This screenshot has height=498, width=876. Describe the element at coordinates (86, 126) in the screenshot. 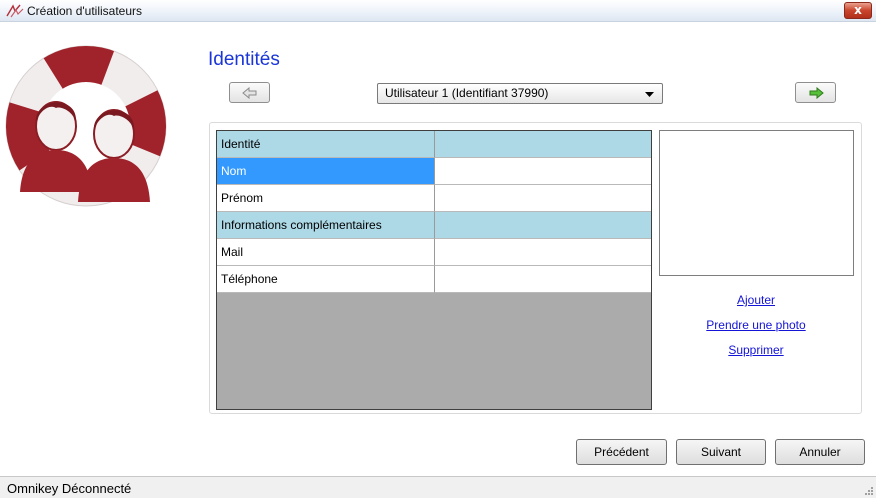

I see `users-lifebuoy-logo` at that location.